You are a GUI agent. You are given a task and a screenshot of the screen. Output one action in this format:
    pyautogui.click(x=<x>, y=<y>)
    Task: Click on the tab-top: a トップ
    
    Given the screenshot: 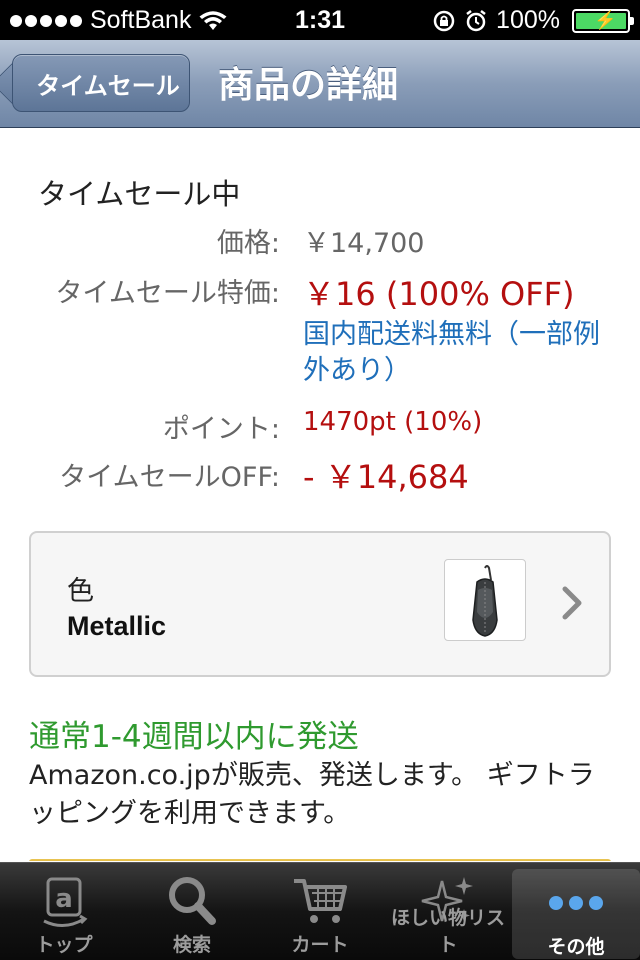 What is the action you would take?
    pyautogui.click(x=64, y=911)
    